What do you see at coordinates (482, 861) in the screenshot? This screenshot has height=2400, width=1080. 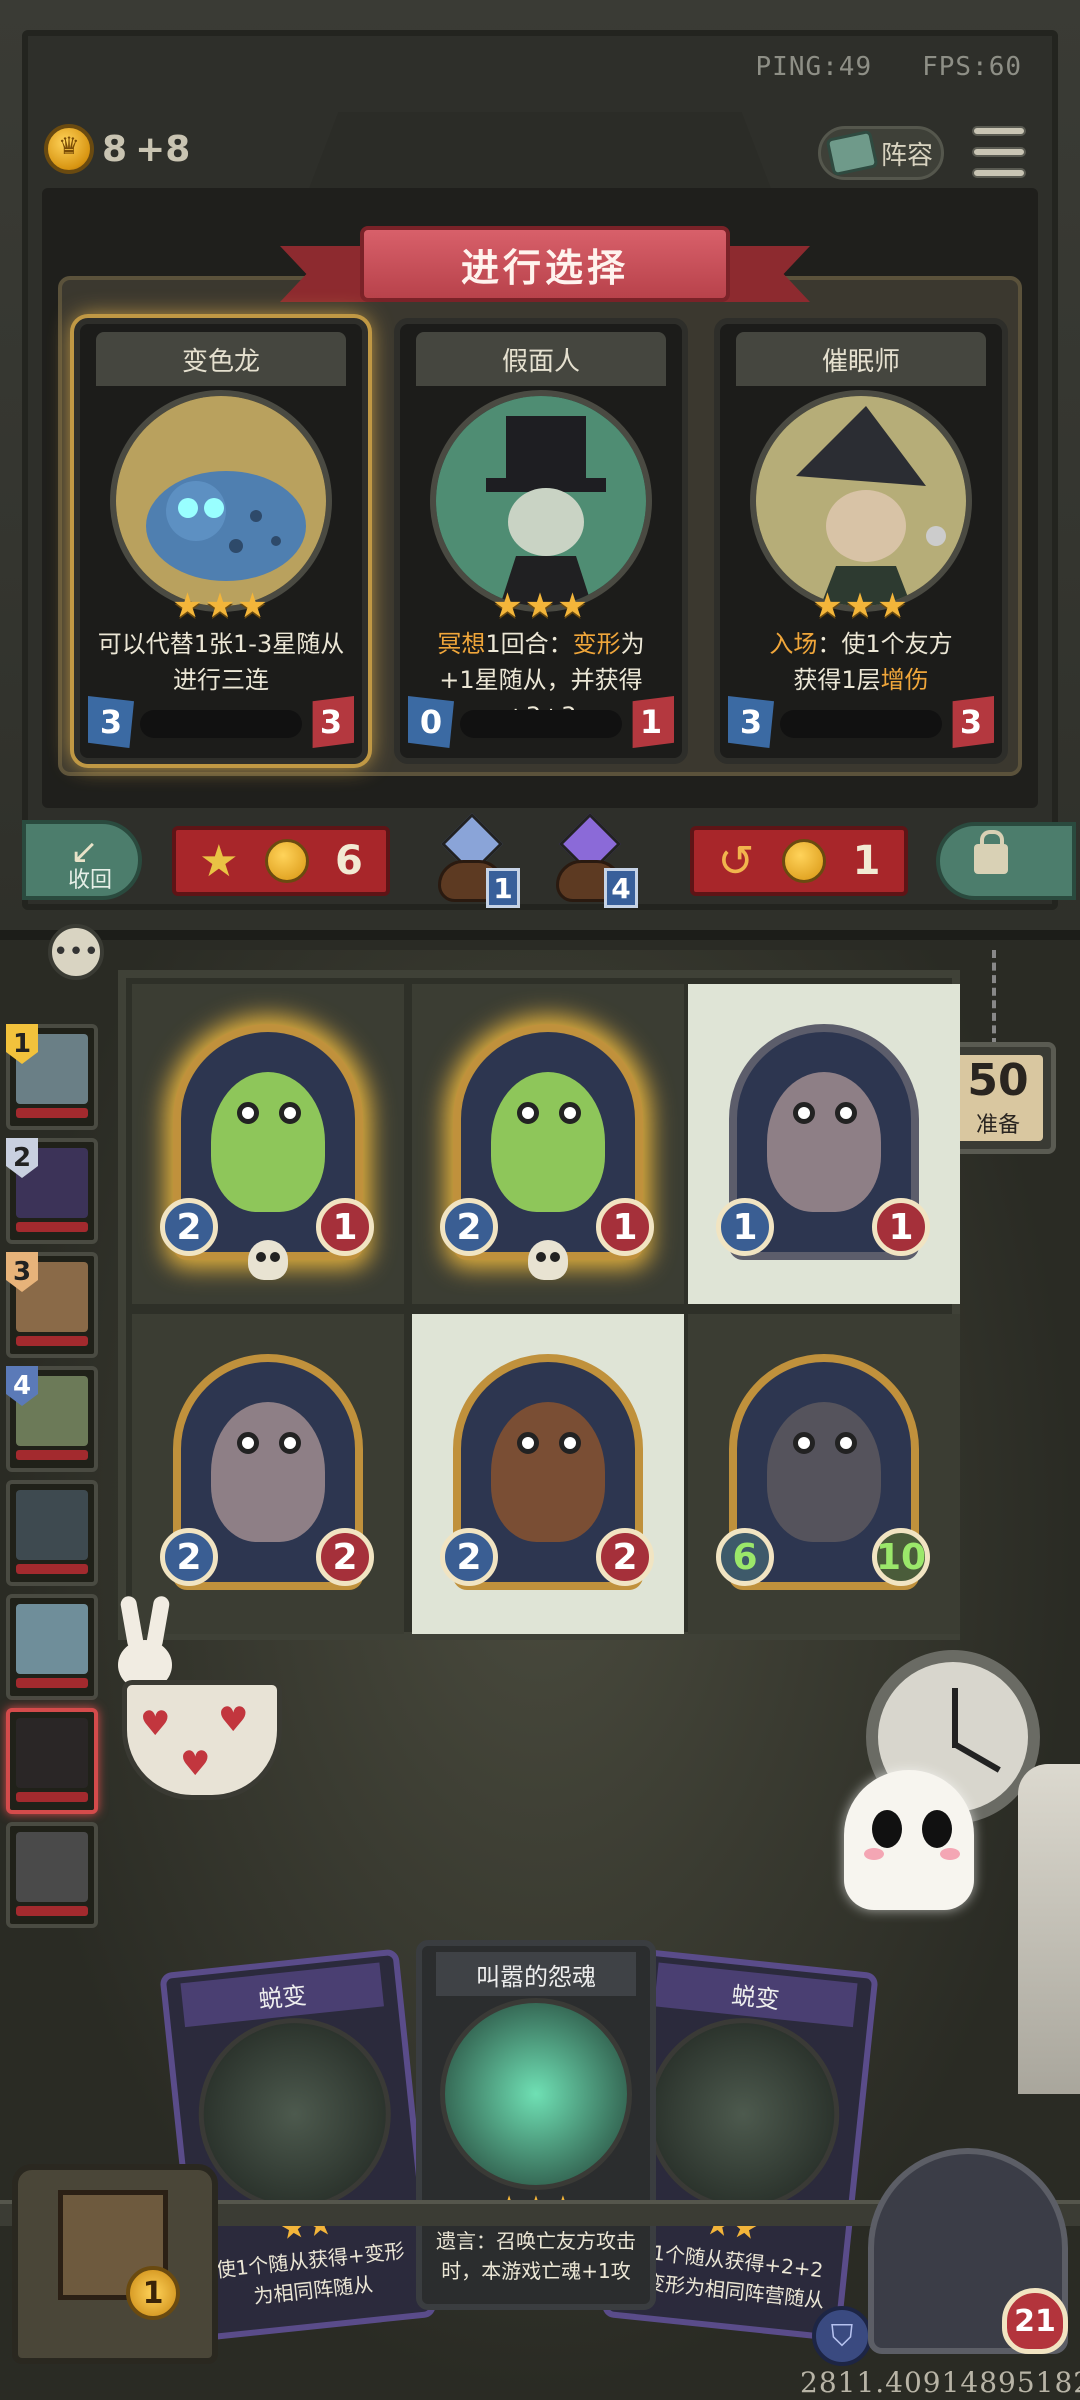 I see `blue-gem-bag: 1` at bounding box center [482, 861].